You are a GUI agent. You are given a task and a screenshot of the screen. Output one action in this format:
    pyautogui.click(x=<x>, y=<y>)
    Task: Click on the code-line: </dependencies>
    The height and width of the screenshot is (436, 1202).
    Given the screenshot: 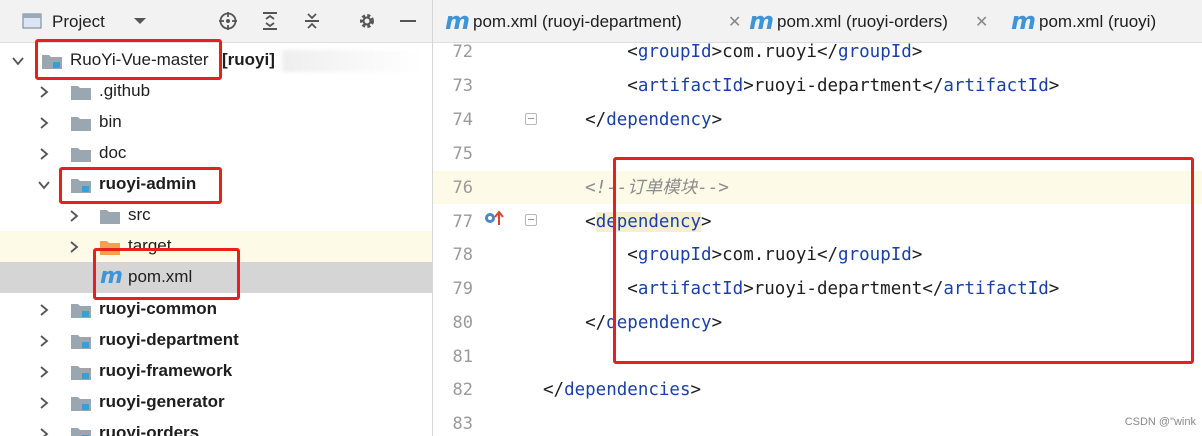 What is the action you would take?
    pyautogui.click(x=872, y=390)
    